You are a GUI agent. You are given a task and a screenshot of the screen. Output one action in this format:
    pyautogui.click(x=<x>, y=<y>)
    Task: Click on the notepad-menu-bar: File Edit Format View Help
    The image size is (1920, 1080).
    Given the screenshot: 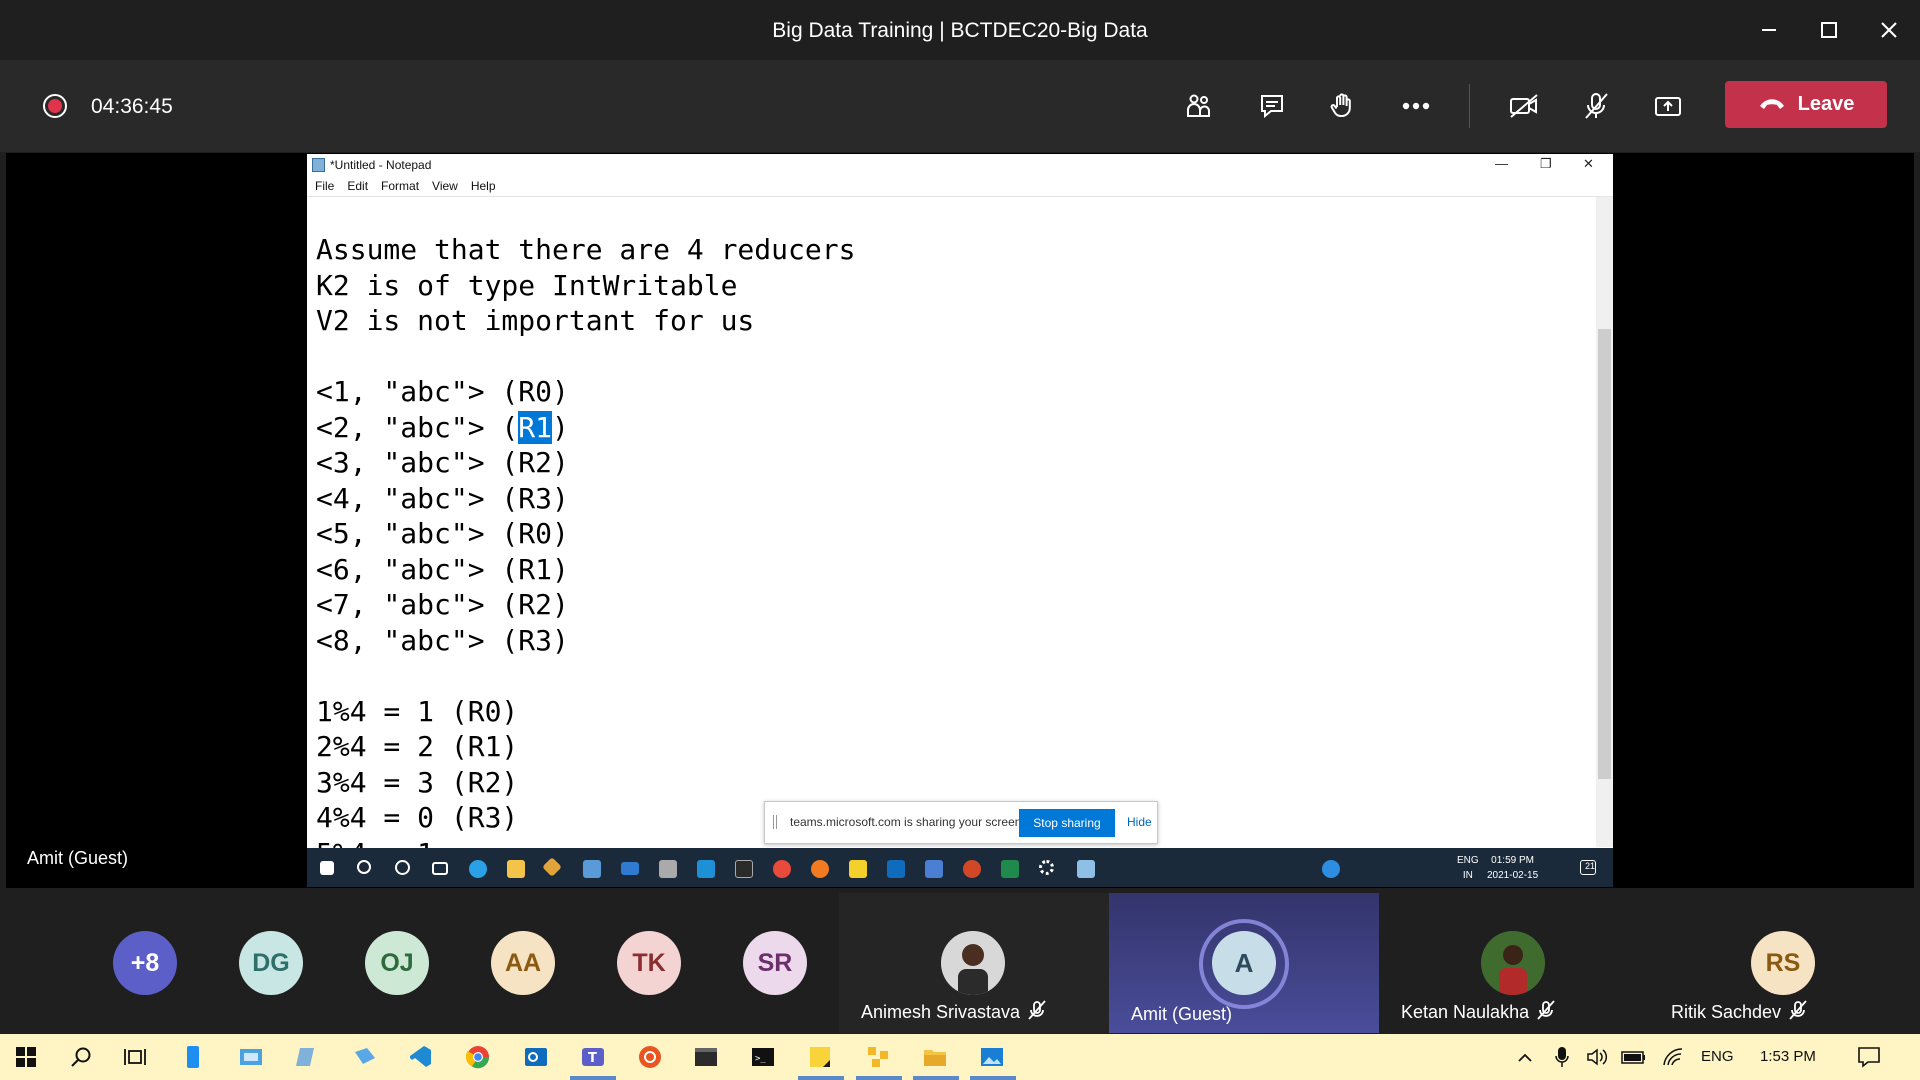 What is the action you would take?
    pyautogui.click(x=960, y=186)
    